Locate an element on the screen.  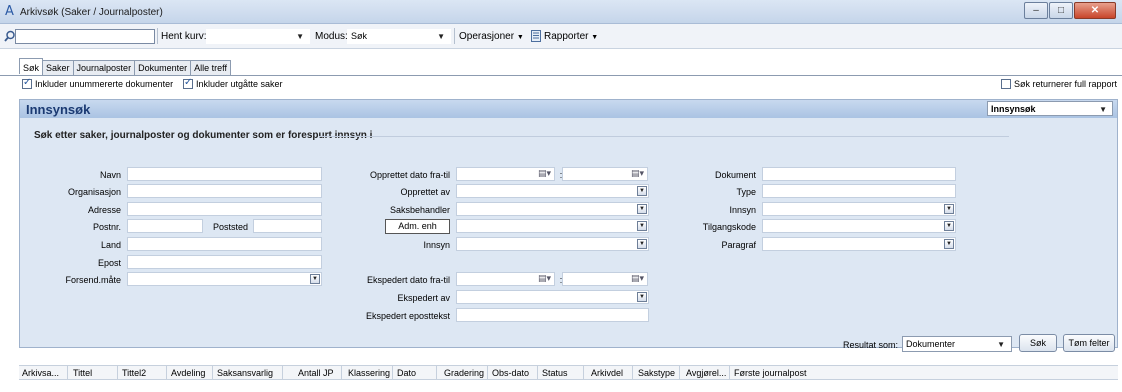
full-report-checkbox is located at coordinates (1006, 84).